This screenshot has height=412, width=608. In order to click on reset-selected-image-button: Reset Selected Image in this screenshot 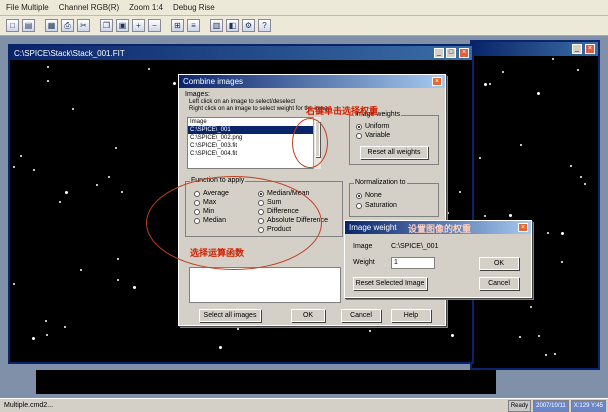, I will do `click(390, 283)`.